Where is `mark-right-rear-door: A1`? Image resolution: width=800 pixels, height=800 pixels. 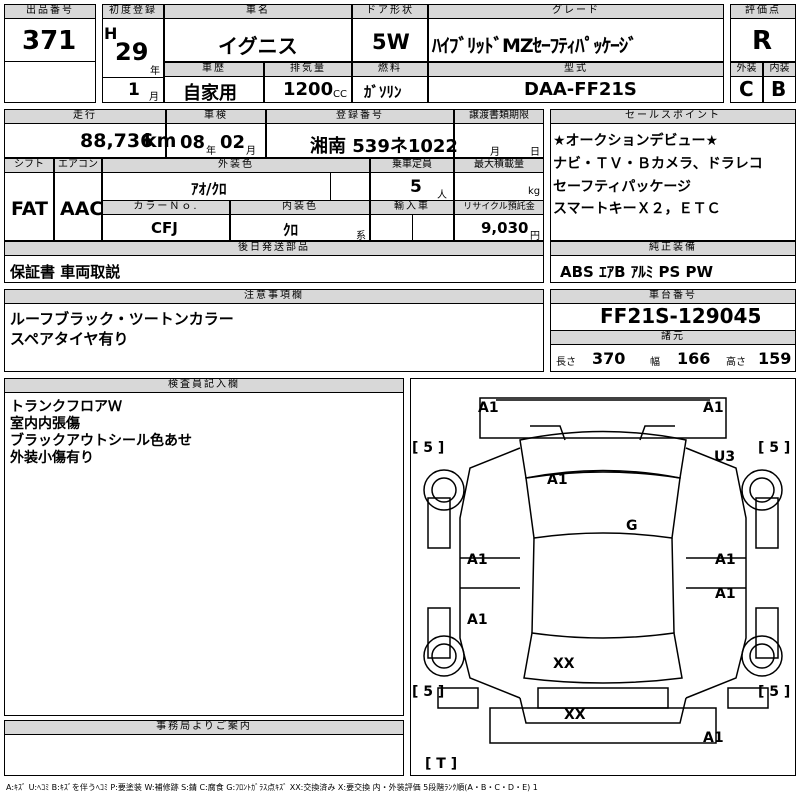 mark-right-rear-door: A1 is located at coordinates (725, 594).